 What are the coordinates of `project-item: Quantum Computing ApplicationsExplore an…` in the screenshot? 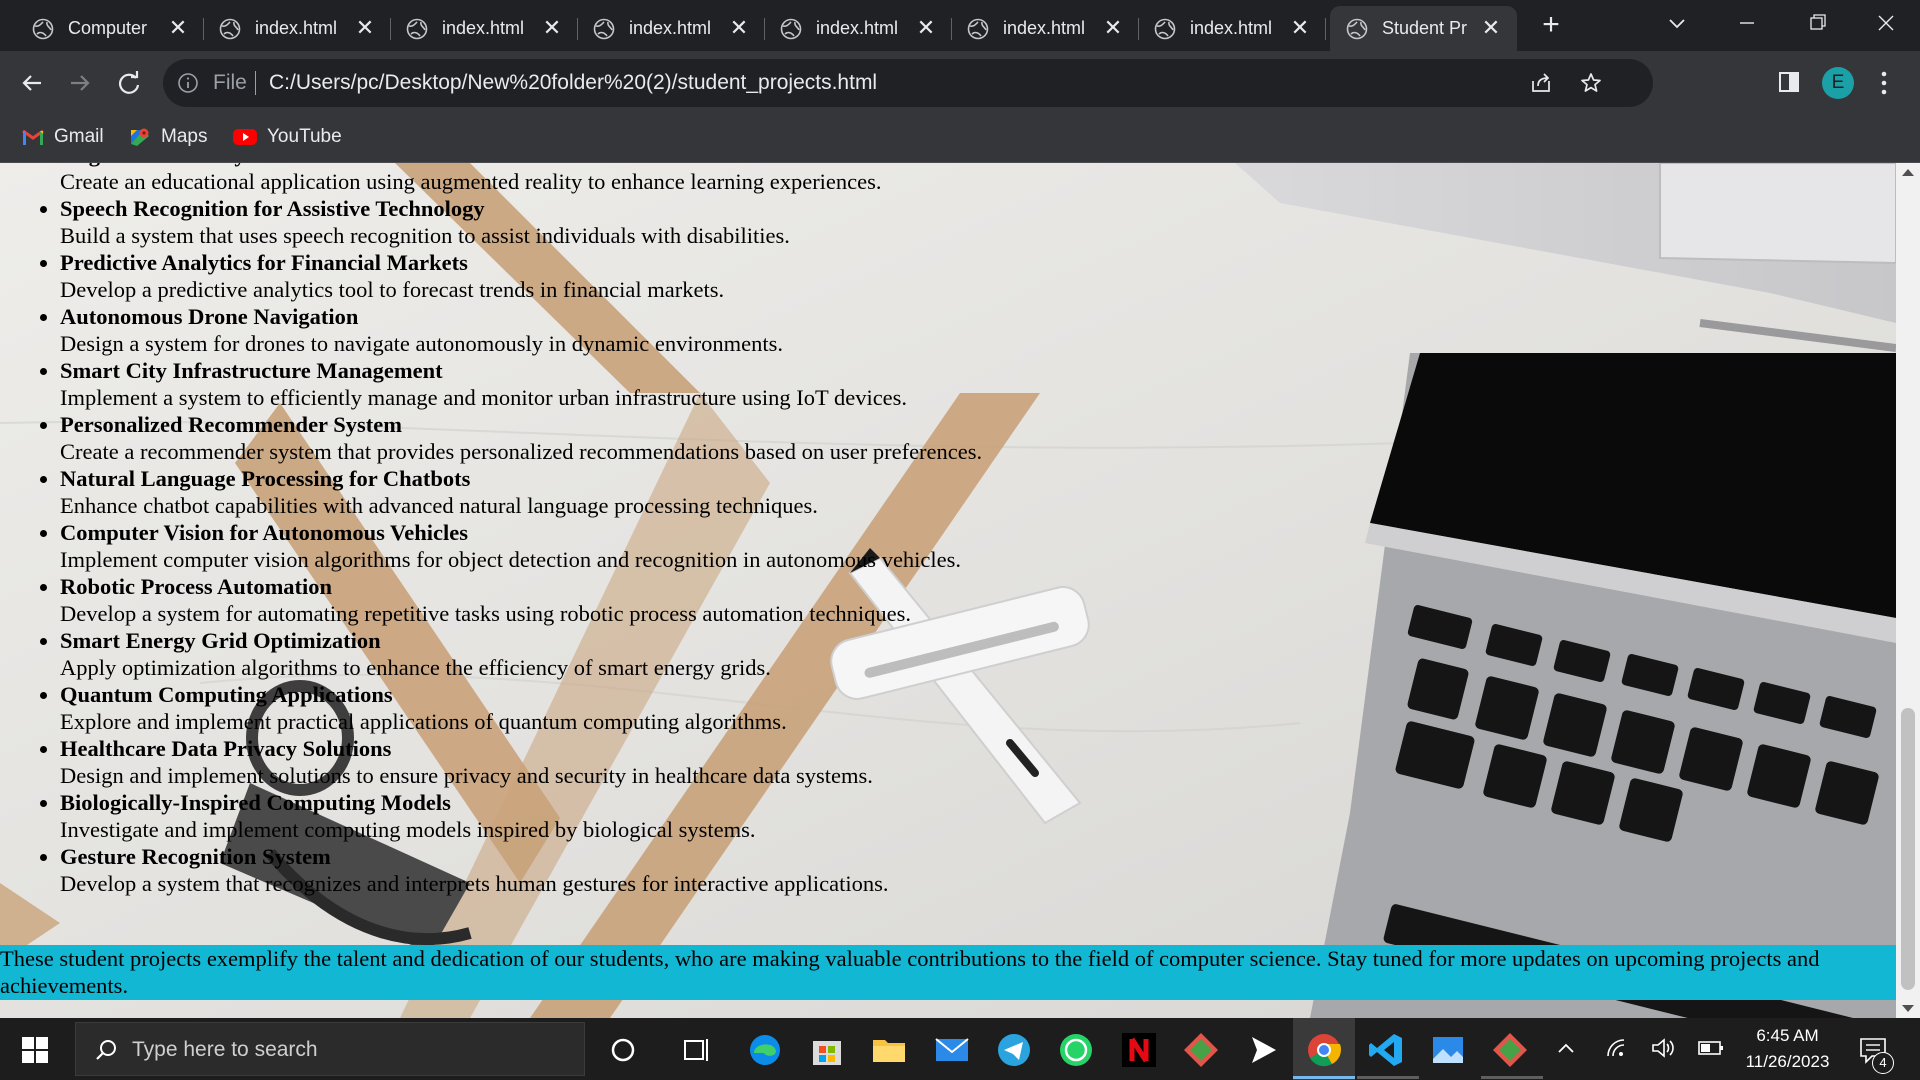 It's located at (521, 708).